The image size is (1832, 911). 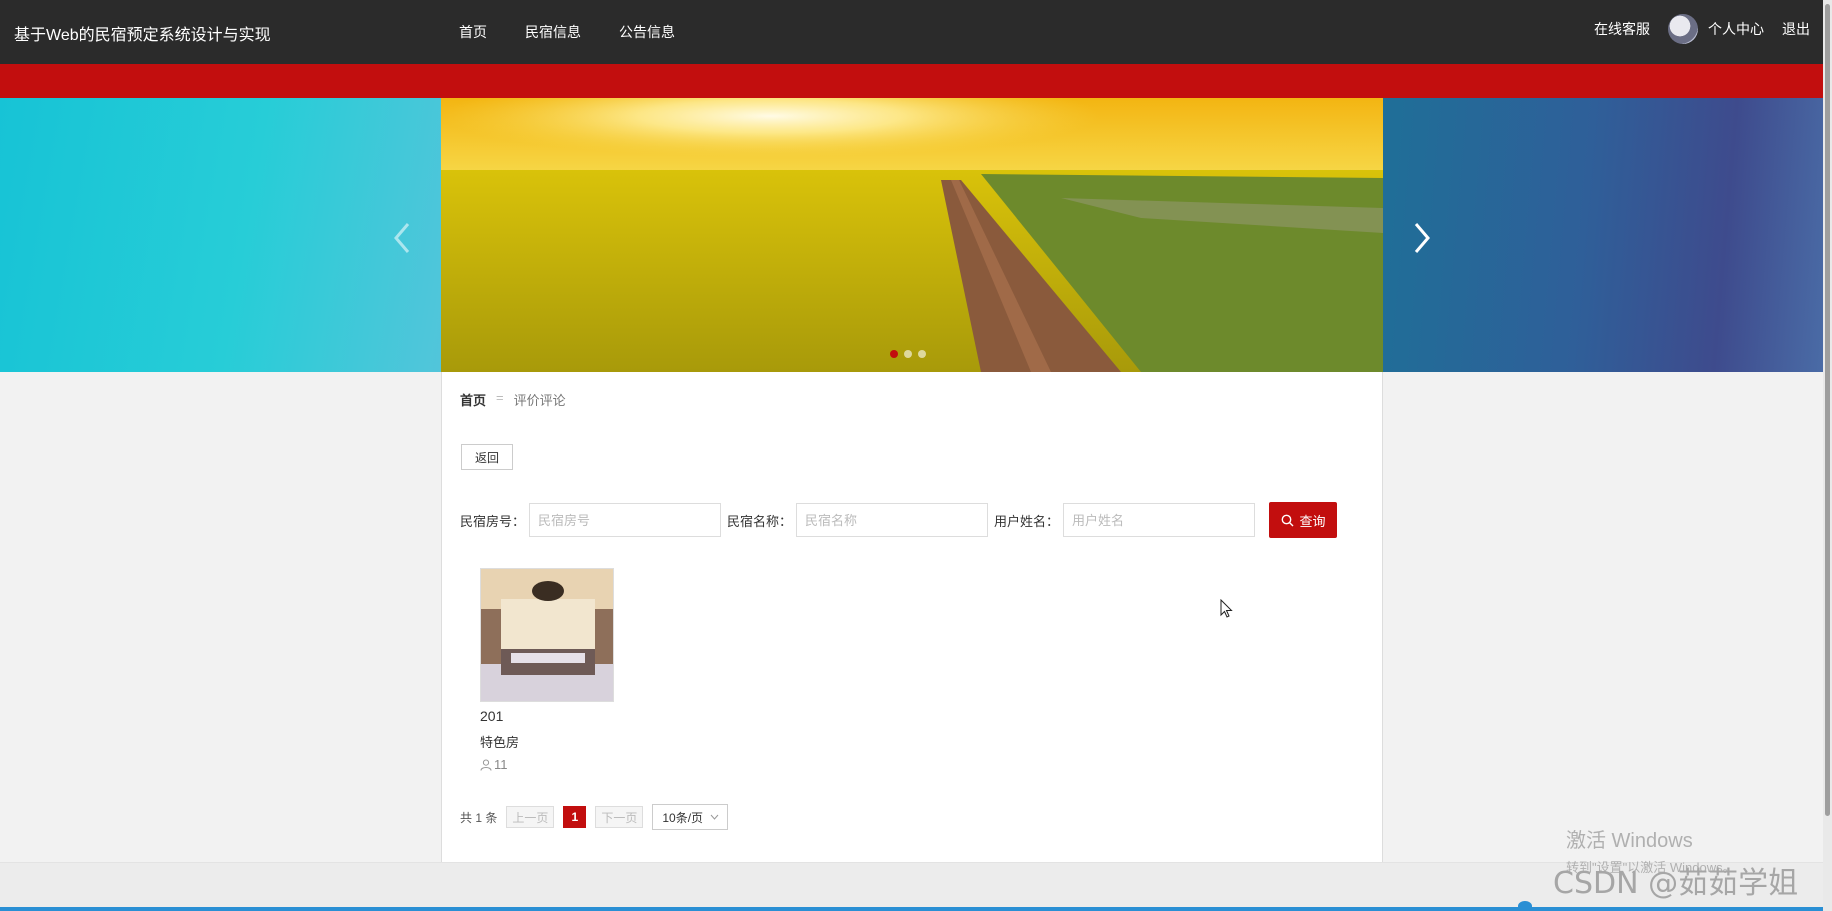 What do you see at coordinates (760, 521) in the screenshot?
I see `homestay-name-label: 民宿名称：` at bounding box center [760, 521].